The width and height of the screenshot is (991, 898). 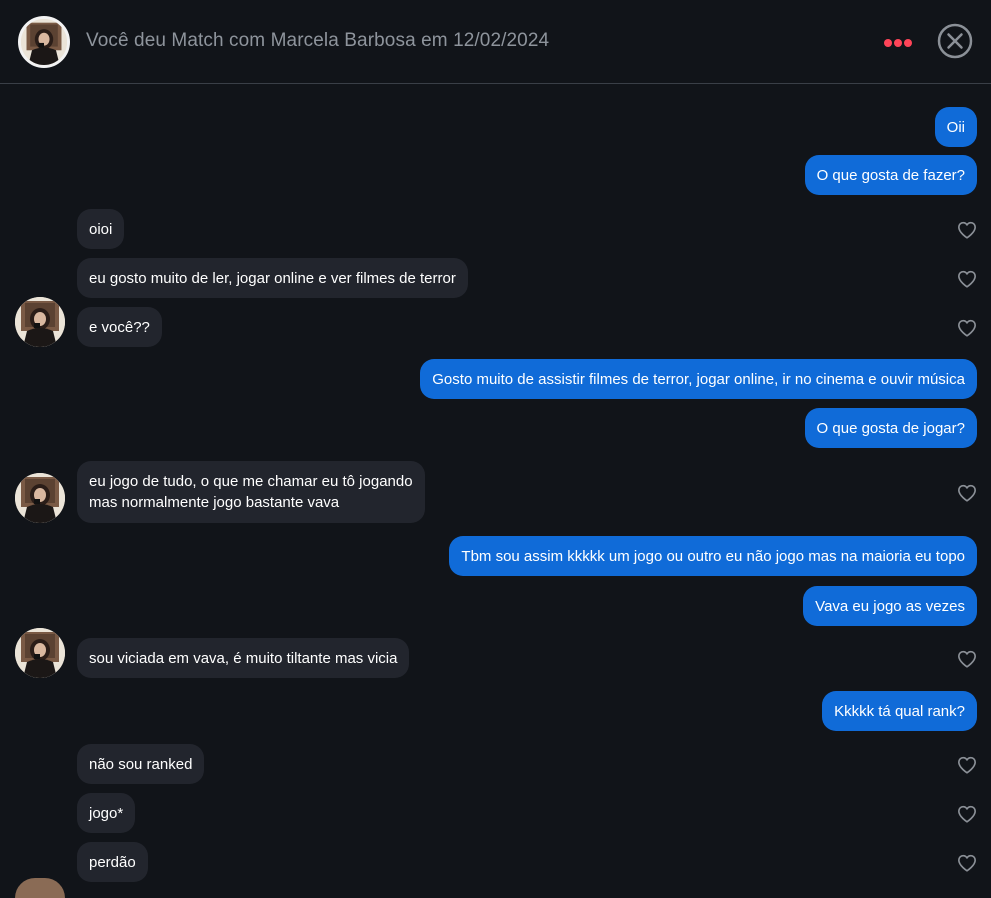 I want to click on match-avatar, so click(x=44, y=42).